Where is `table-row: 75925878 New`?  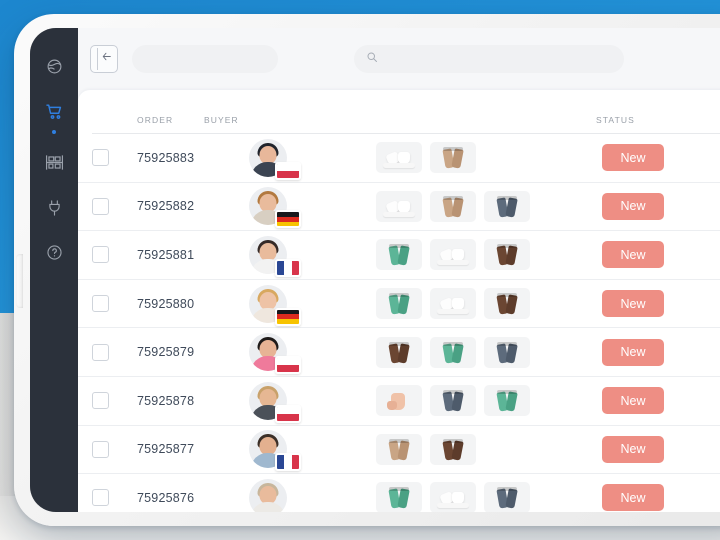
table-row: 75925878 New is located at coordinates (399, 401).